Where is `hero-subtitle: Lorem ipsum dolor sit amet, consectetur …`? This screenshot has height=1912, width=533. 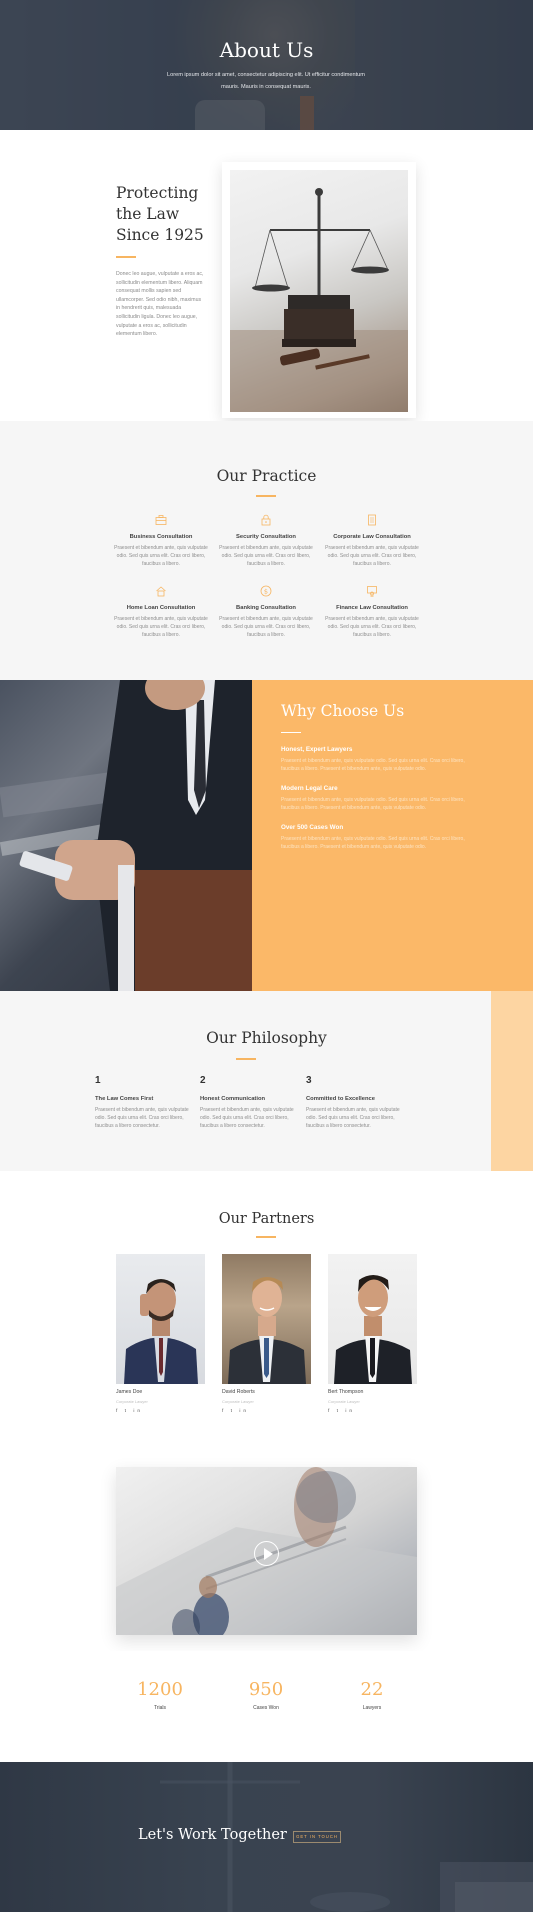
hero-subtitle: Lorem ipsum dolor sit amet, consectetur … is located at coordinates (266, 81).